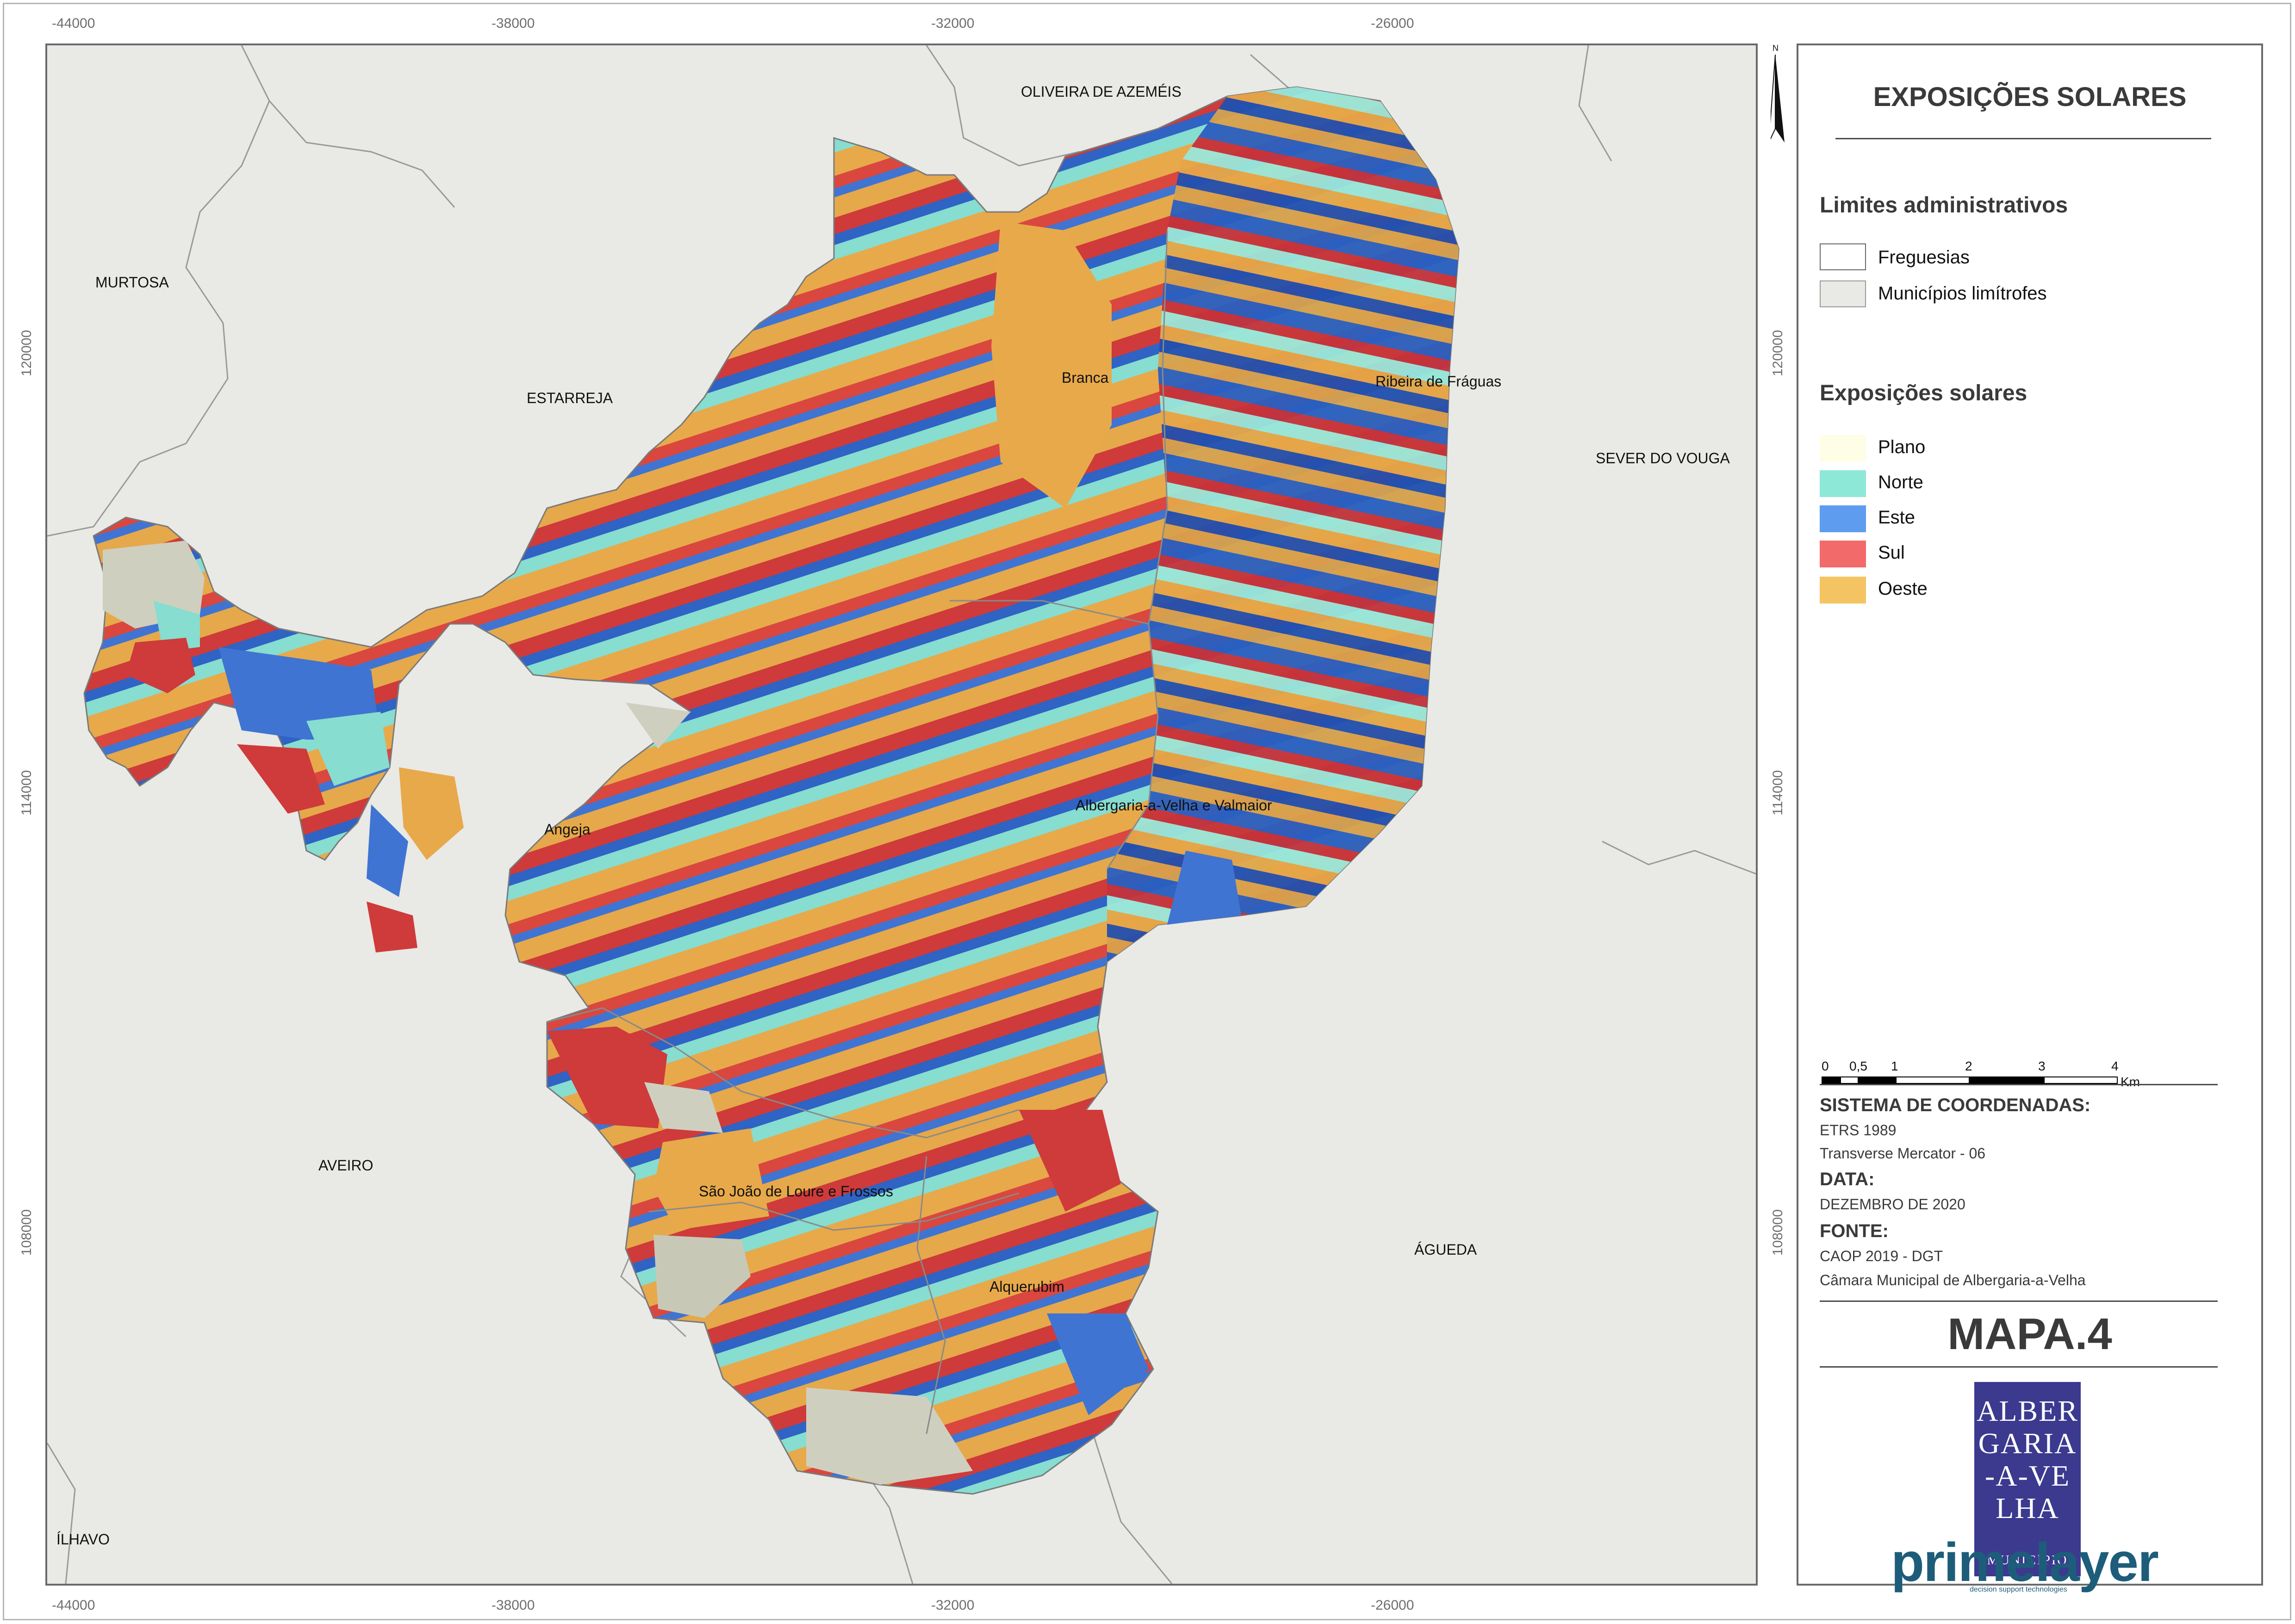 This screenshot has height=1624, width=2295. Describe the element at coordinates (2027, 1410) in the screenshot. I see `logo-line-1: ALBER` at that location.